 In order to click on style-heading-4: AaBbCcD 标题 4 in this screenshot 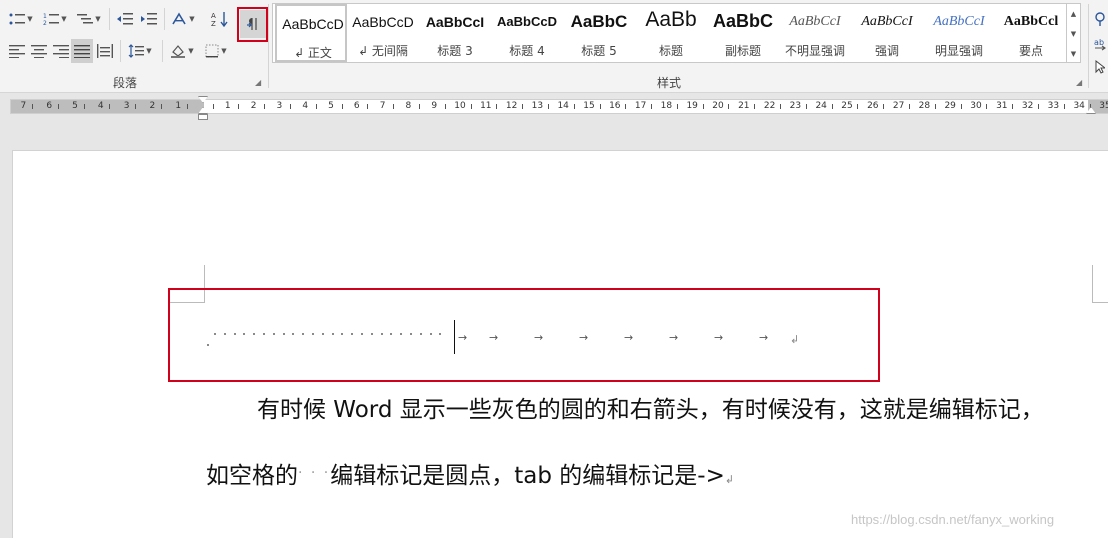, I will do `click(527, 33)`.